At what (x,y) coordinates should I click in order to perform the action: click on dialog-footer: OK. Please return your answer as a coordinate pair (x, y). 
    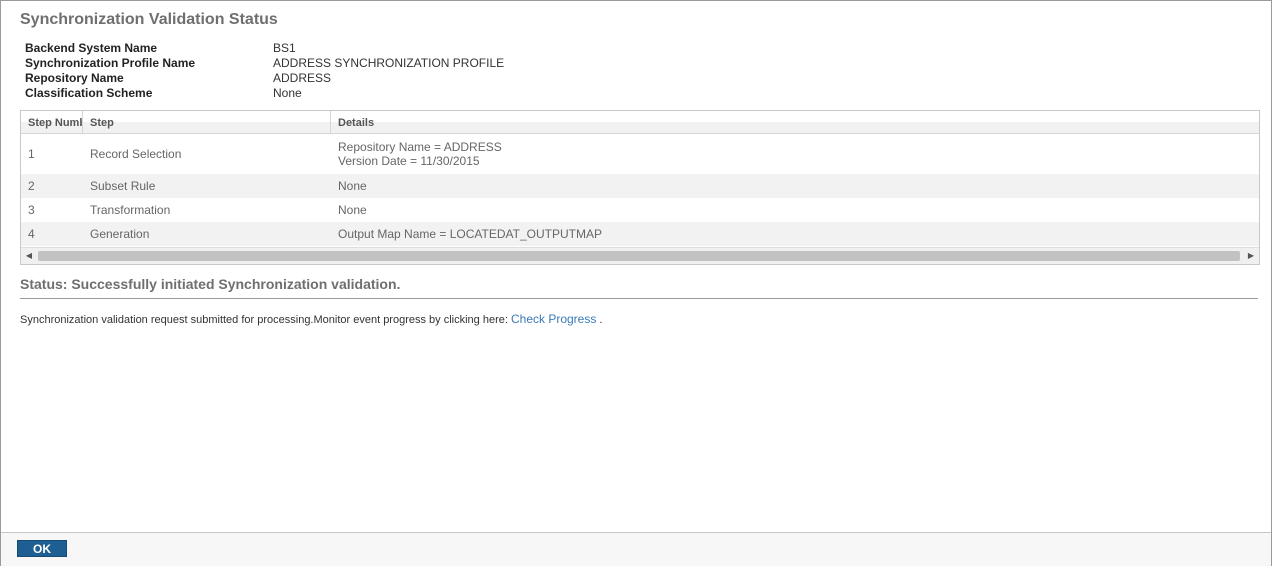
    Looking at the image, I should click on (636, 549).